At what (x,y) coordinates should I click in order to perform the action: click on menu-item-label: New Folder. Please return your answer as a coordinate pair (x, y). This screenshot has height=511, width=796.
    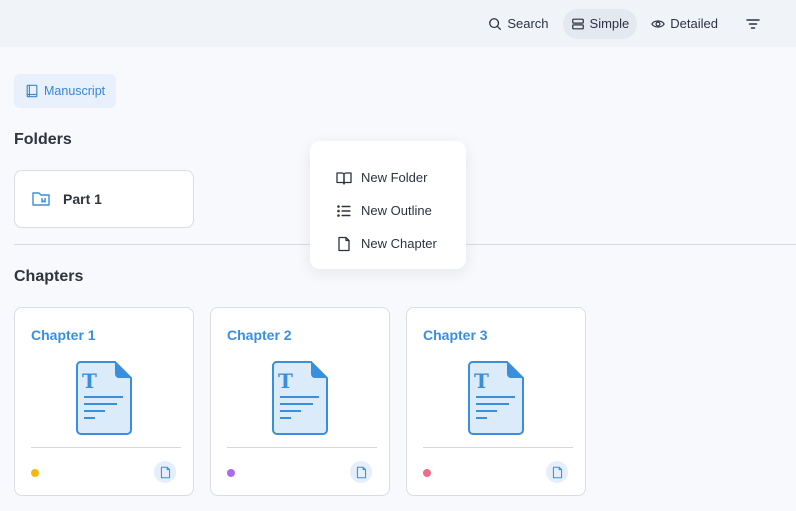
    Looking at the image, I should click on (394, 177).